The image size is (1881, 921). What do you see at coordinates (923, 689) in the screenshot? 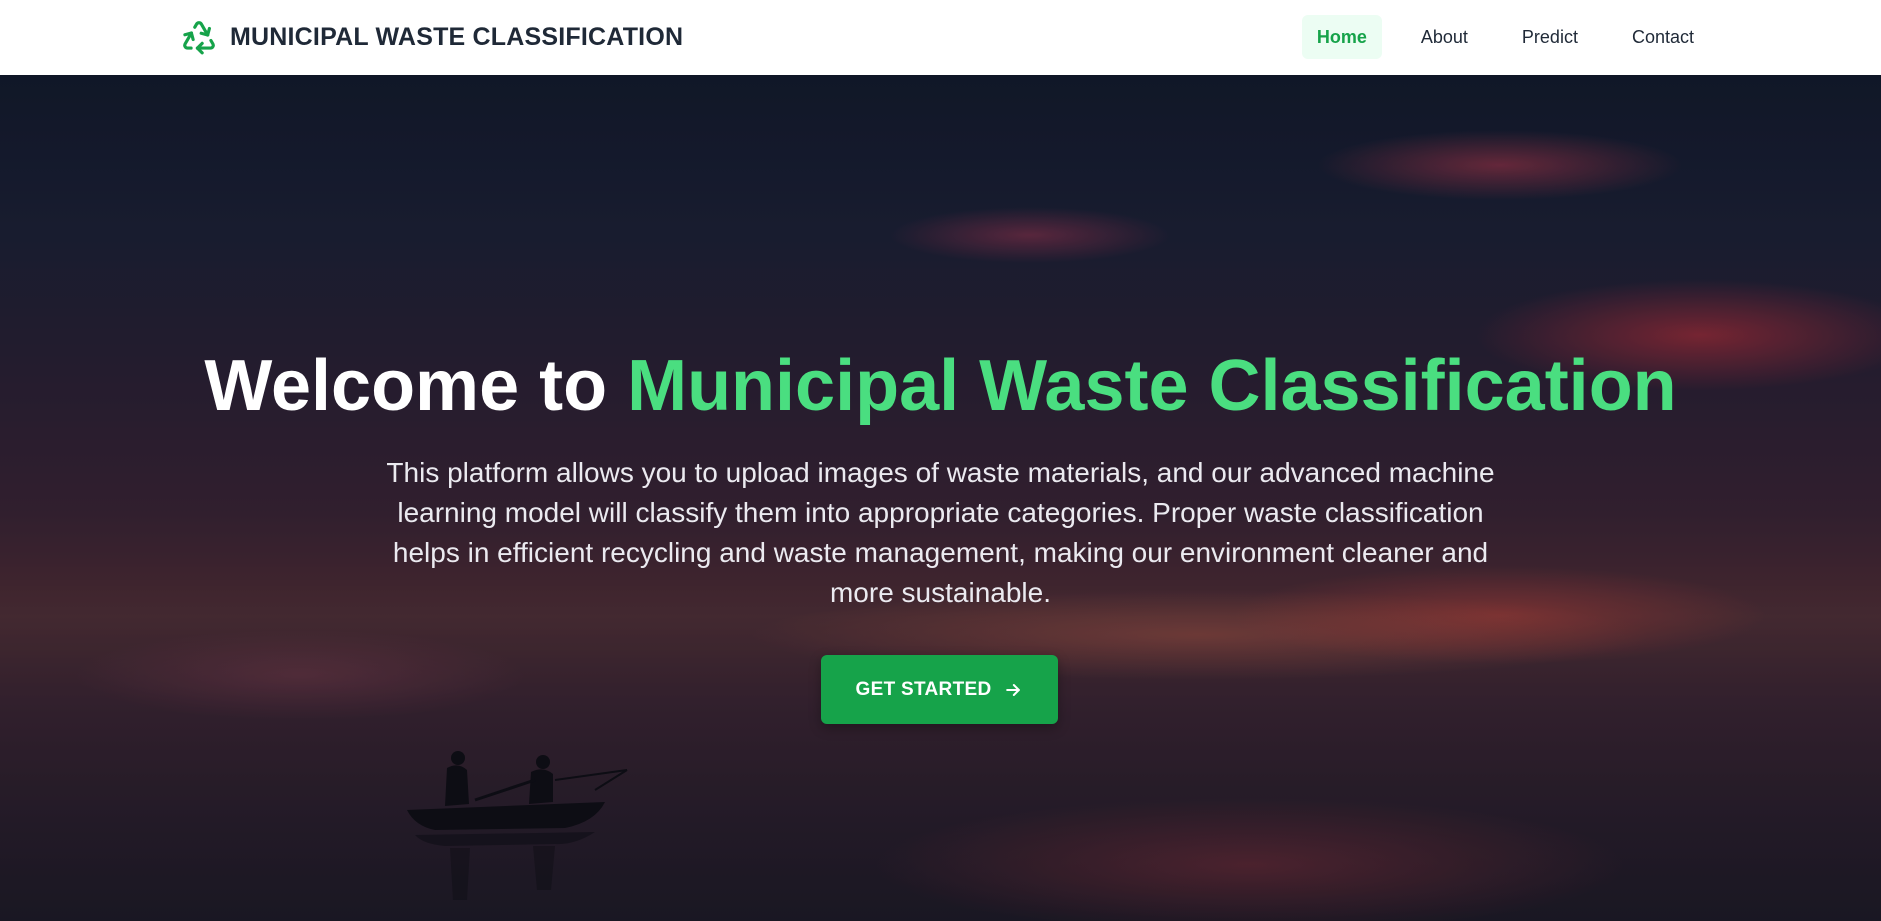
I see `get-started-label: GET STARTED` at bounding box center [923, 689].